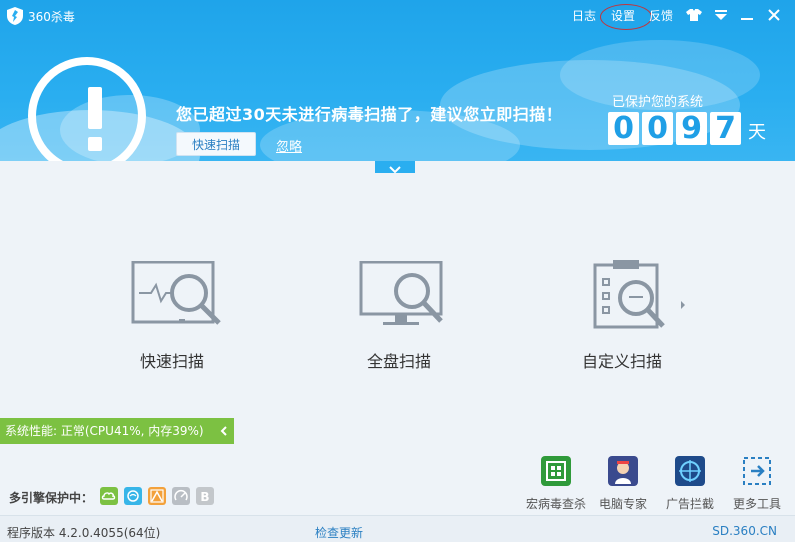 The height and width of the screenshot is (542, 795). I want to click on app-title: 360杀毒, so click(51, 17).